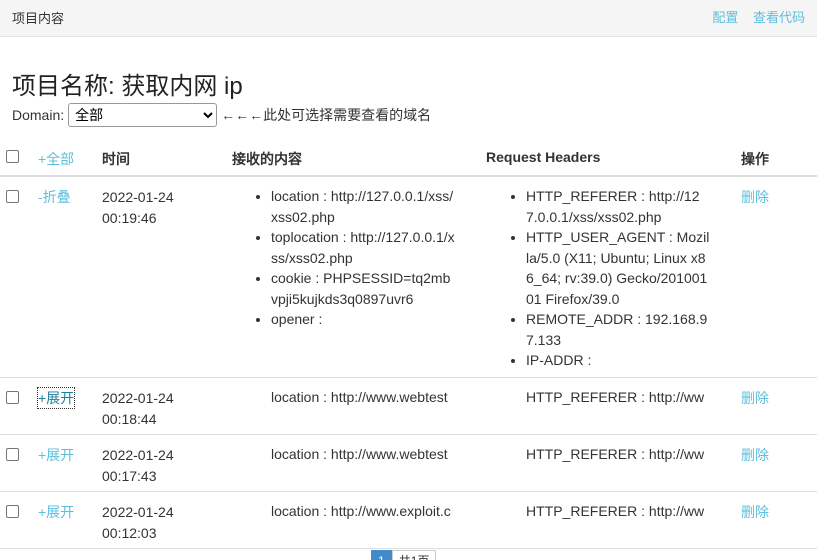 The height and width of the screenshot is (560, 817). I want to click on config-link: 配置, so click(725, 17).